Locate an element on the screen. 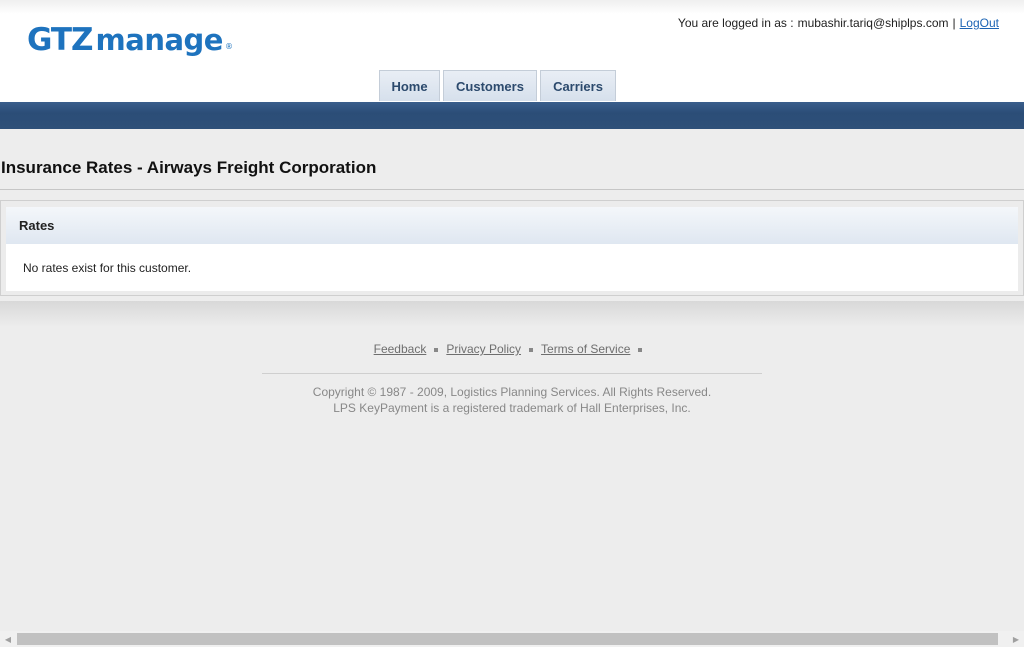 This screenshot has height=647, width=1024. scrollbar-thumb is located at coordinates (507, 639).